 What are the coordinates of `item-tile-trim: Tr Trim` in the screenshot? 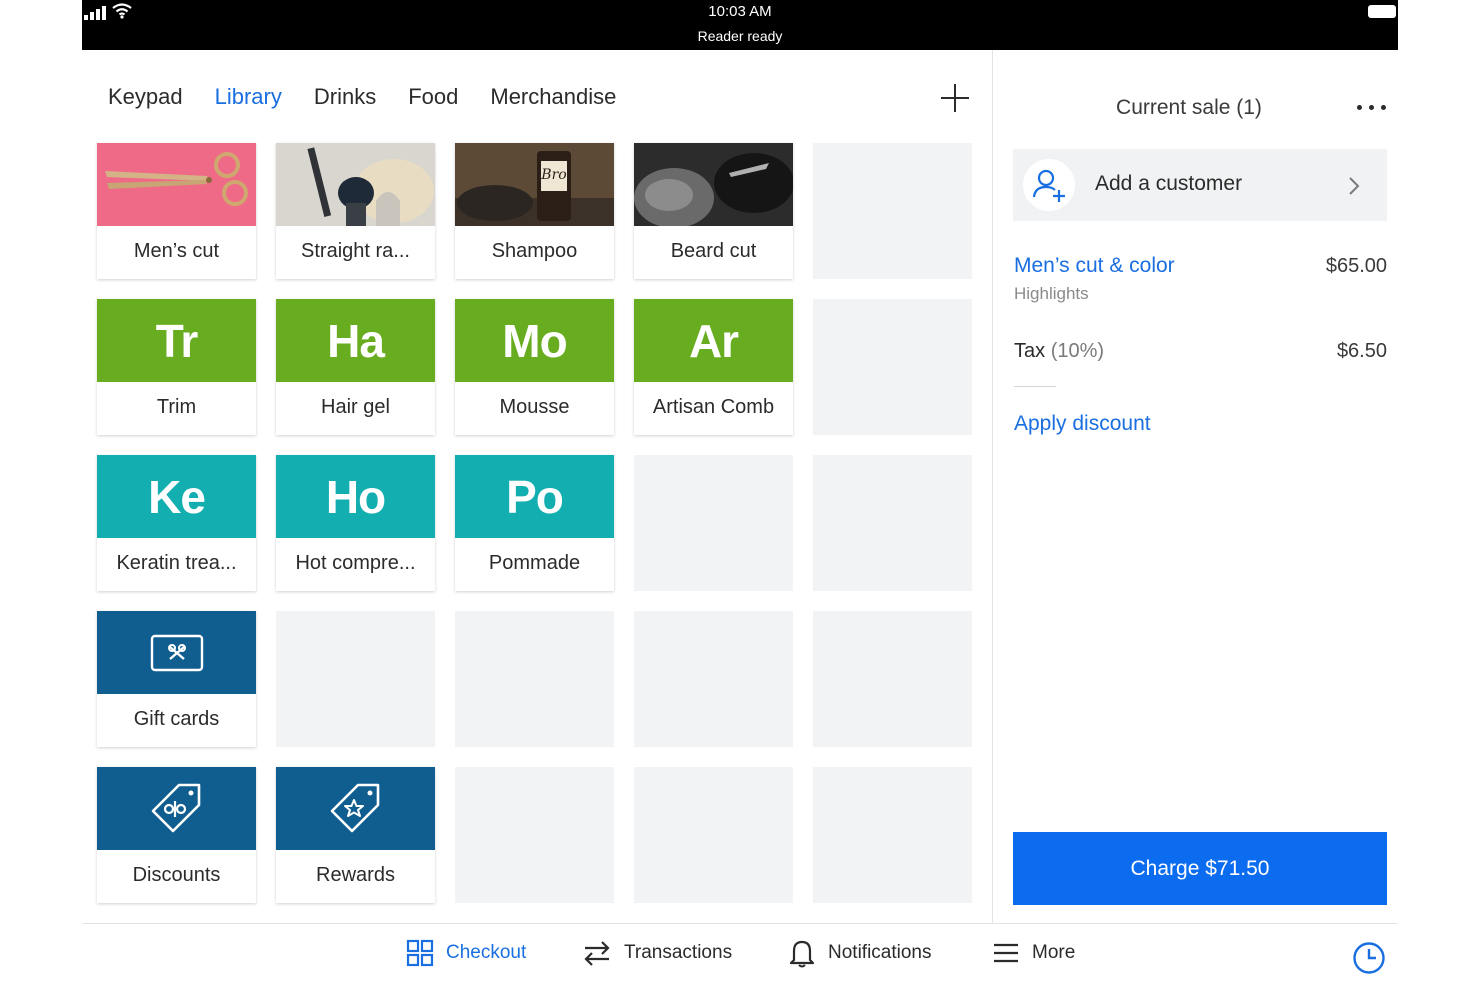 It's located at (176, 367).